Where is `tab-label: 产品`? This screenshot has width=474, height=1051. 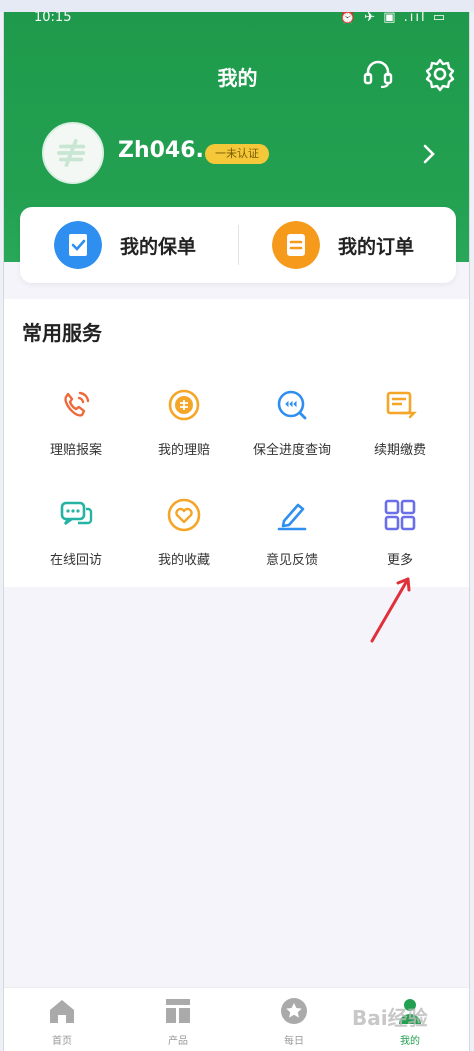 tab-label: 产品 is located at coordinates (178, 1041).